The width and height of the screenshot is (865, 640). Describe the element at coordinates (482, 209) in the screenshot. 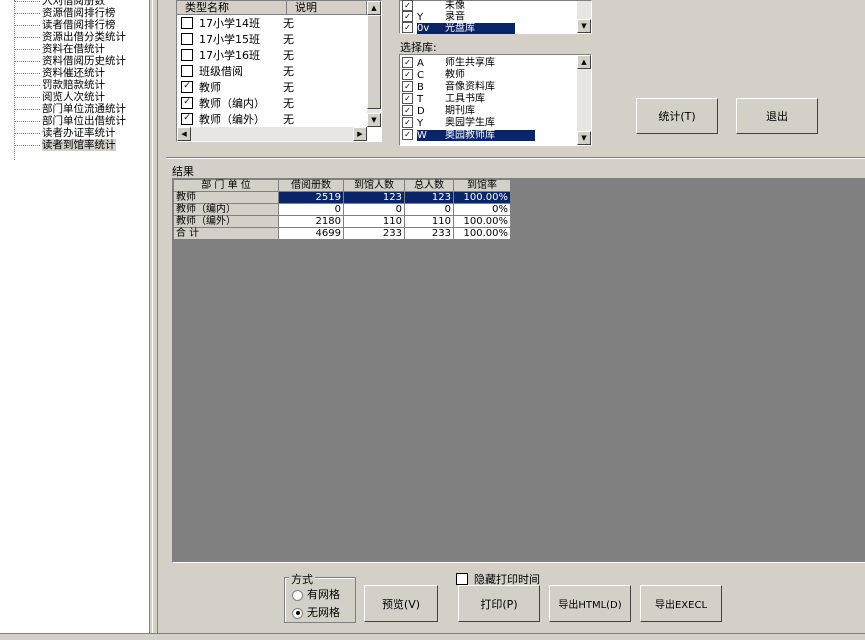

I see `rate-cell: 0%` at that location.